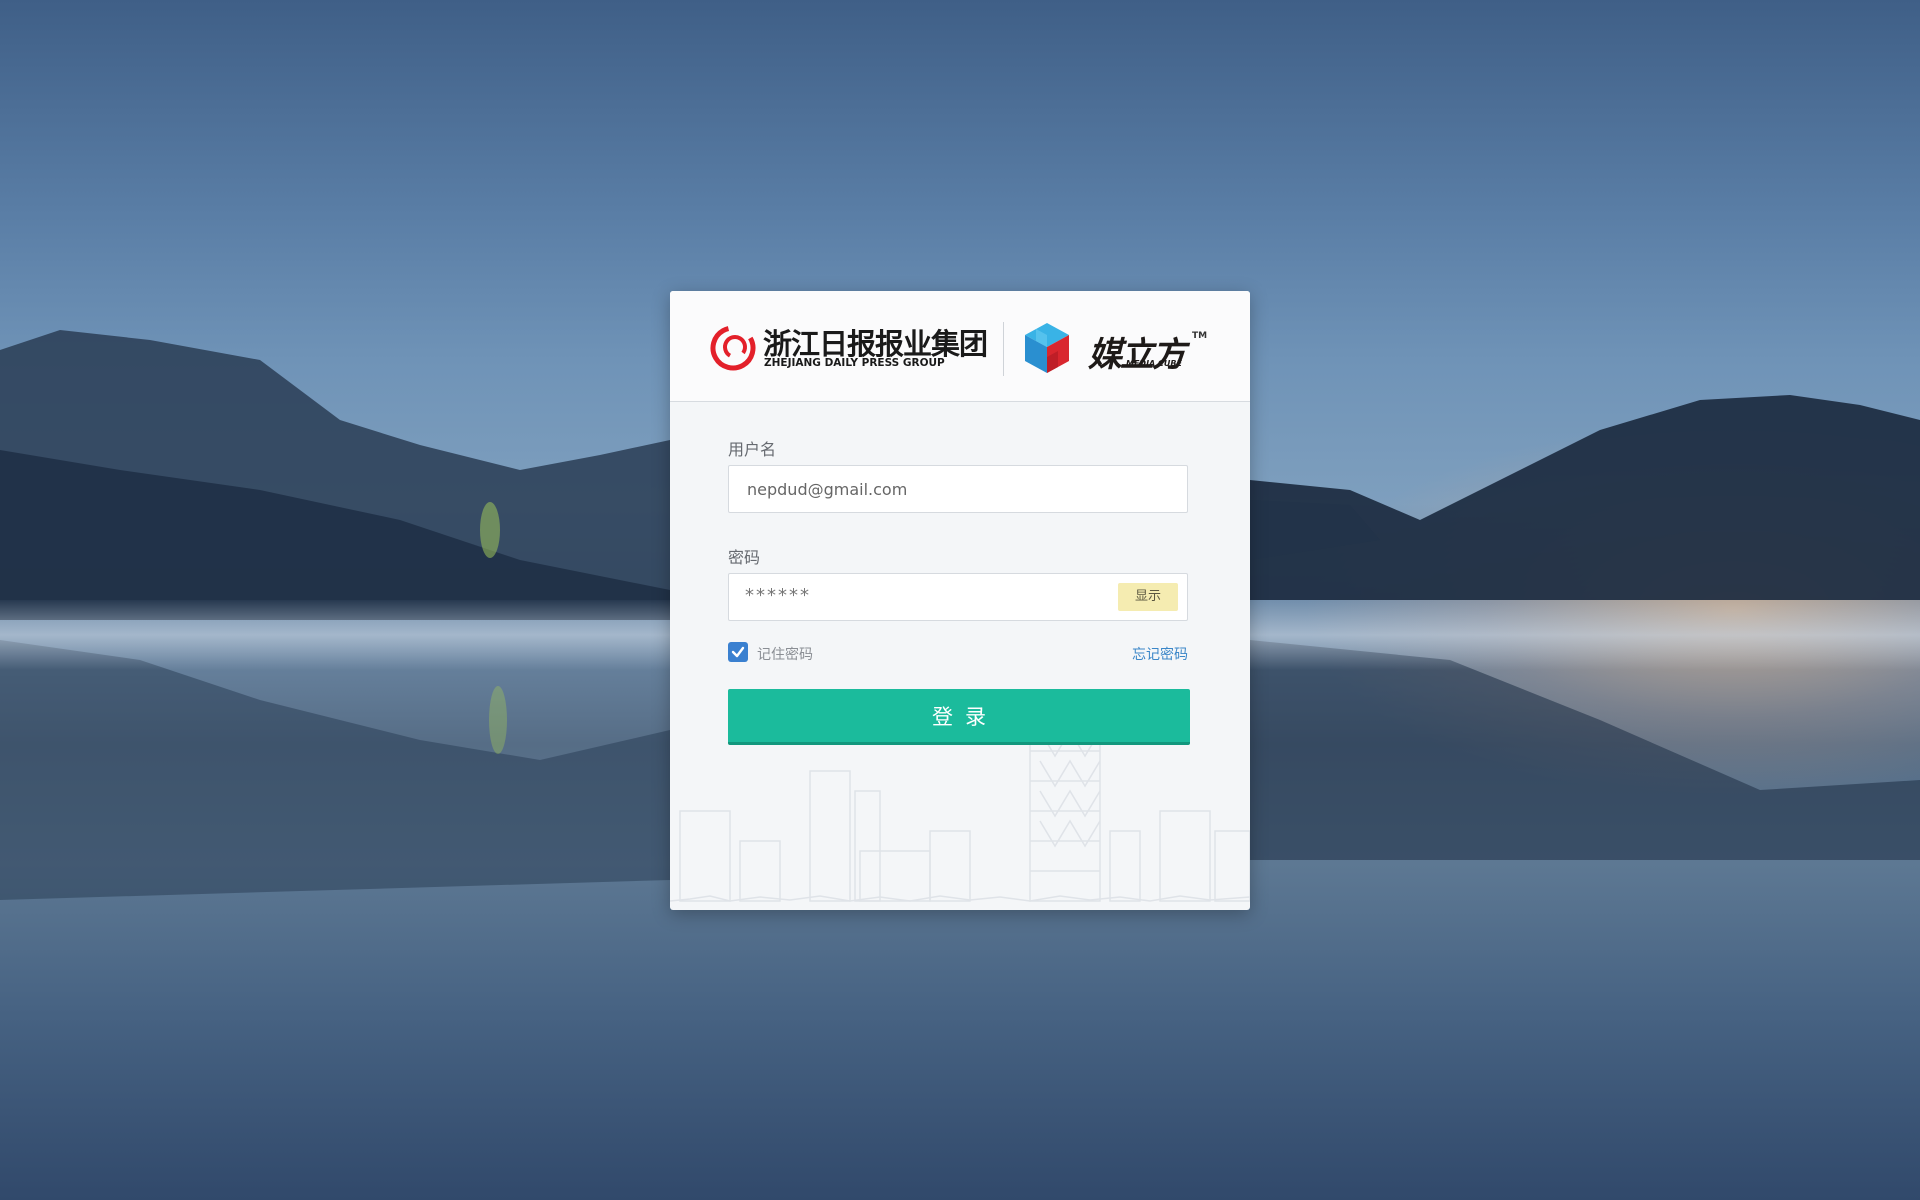 The image size is (1920, 1200). What do you see at coordinates (1200, 336) in the screenshot?
I see `trademark-mark: TM` at bounding box center [1200, 336].